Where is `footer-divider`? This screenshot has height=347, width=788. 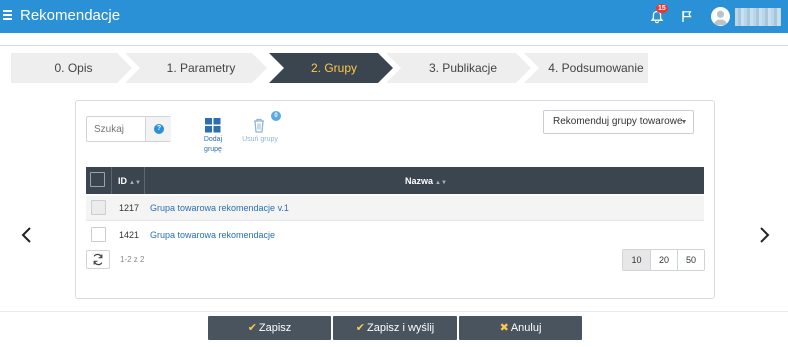
footer-divider is located at coordinates (394, 311).